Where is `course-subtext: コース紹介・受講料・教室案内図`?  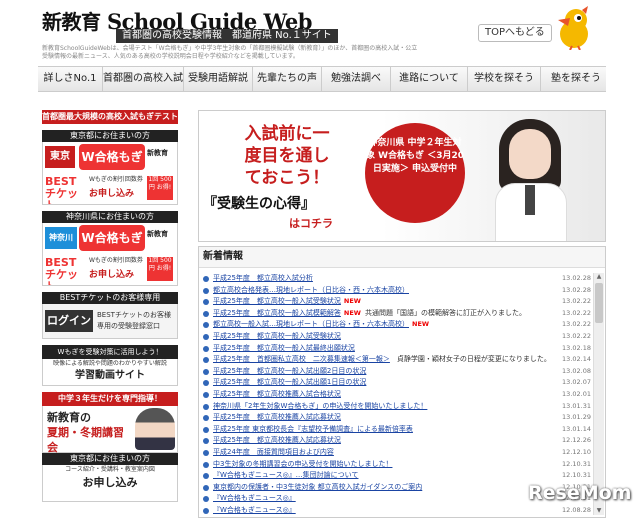
course-subtext: コース紹介・受講料・教室案内図 is located at coordinates (110, 469).